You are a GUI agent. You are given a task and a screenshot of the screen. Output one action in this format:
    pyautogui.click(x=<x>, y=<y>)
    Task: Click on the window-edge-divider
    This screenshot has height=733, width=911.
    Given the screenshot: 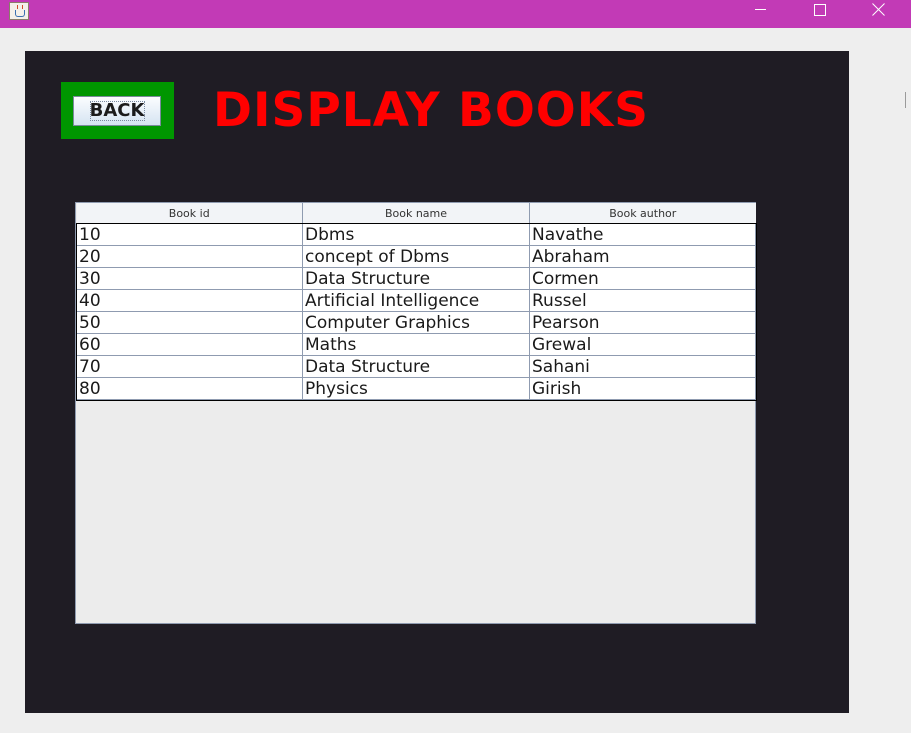 What is the action you would take?
    pyautogui.click(x=908, y=100)
    